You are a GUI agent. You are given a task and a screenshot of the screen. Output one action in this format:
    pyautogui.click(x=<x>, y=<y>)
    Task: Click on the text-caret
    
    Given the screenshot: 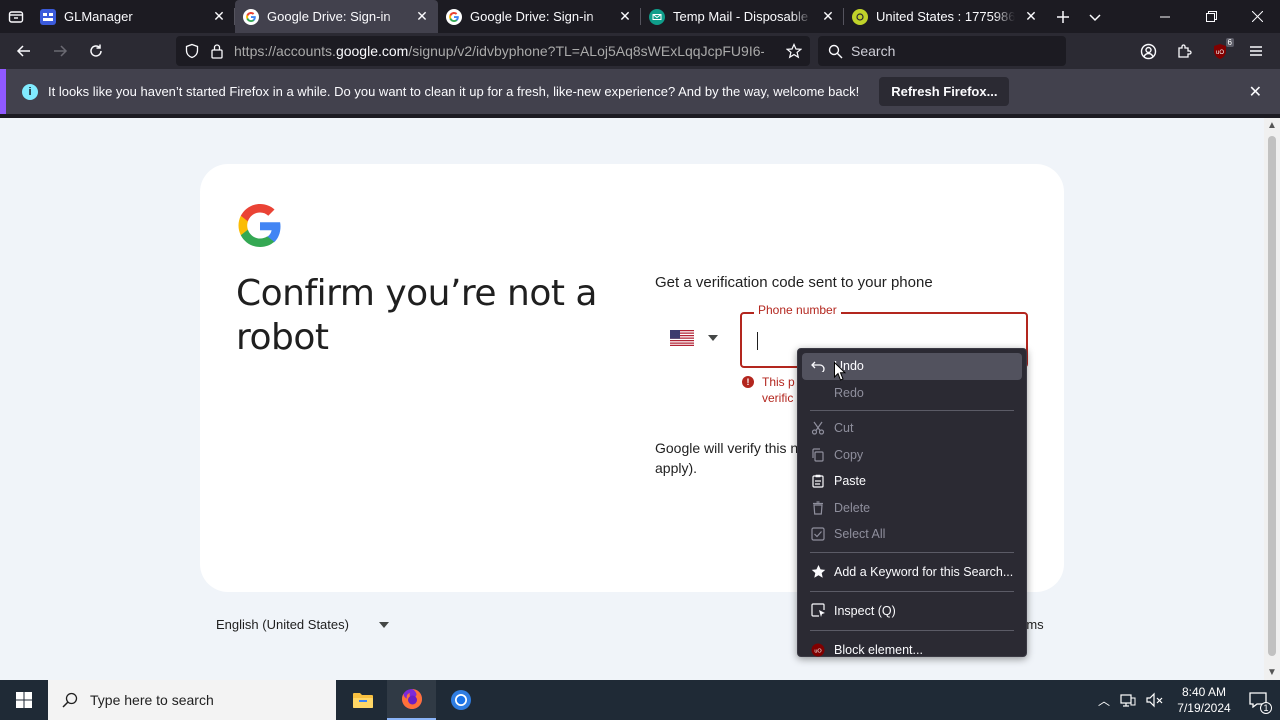 What is the action you would take?
    pyautogui.click(x=757, y=341)
    